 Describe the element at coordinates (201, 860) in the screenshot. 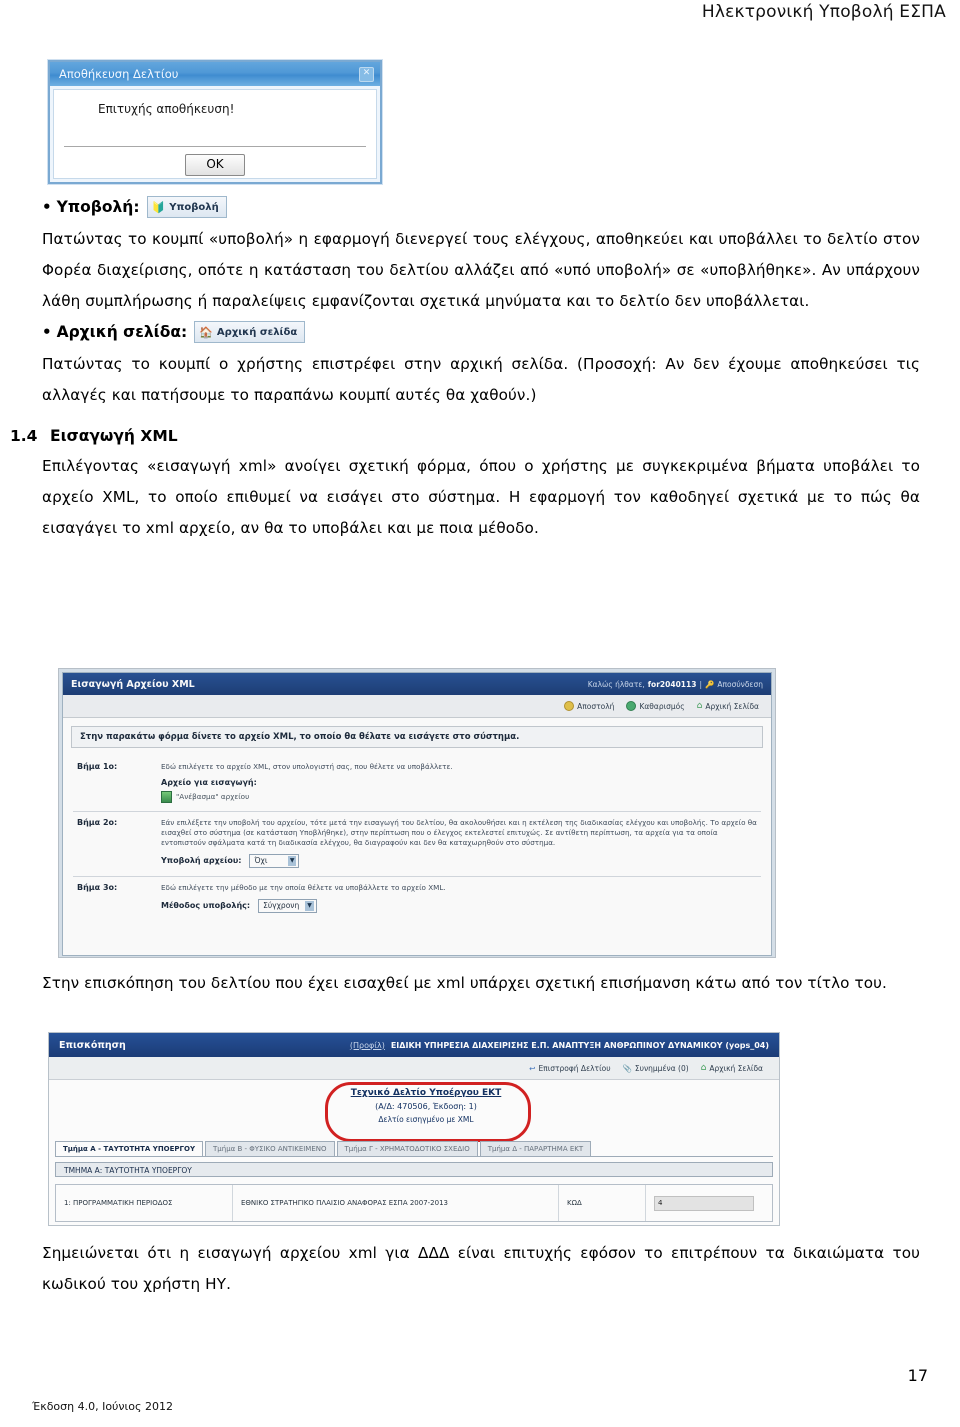

I see `step-2-field-label: Υποβολή αρχείου:` at that location.